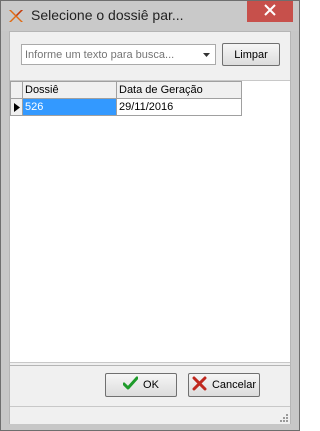 The width and height of the screenshot is (320, 431). What do you see at coordinates (69, 90) in the screenshot?
I see `column-header-dossie: Dossiê` at bounding box center [69, 90].